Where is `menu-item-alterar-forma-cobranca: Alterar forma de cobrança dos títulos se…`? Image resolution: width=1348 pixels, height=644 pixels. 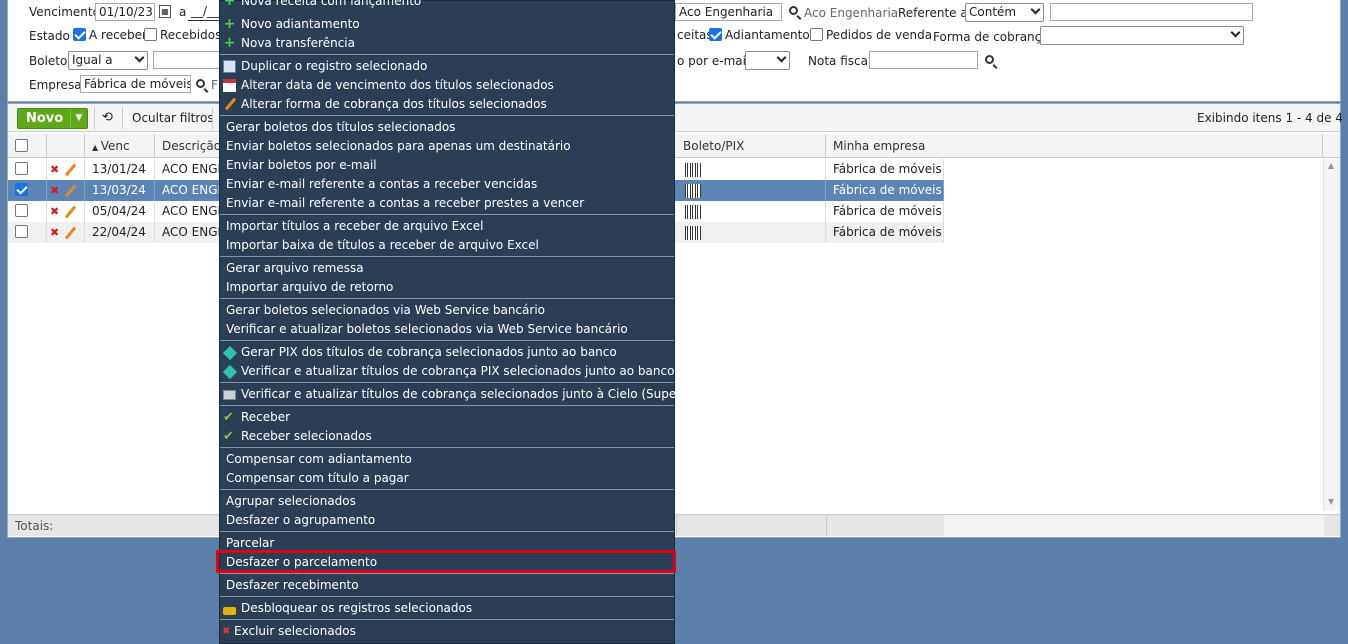 menu-item-alterar-forma-cobranca: Alterar forma de cobrança dos títulos se… is located at coordinates (447, 104).